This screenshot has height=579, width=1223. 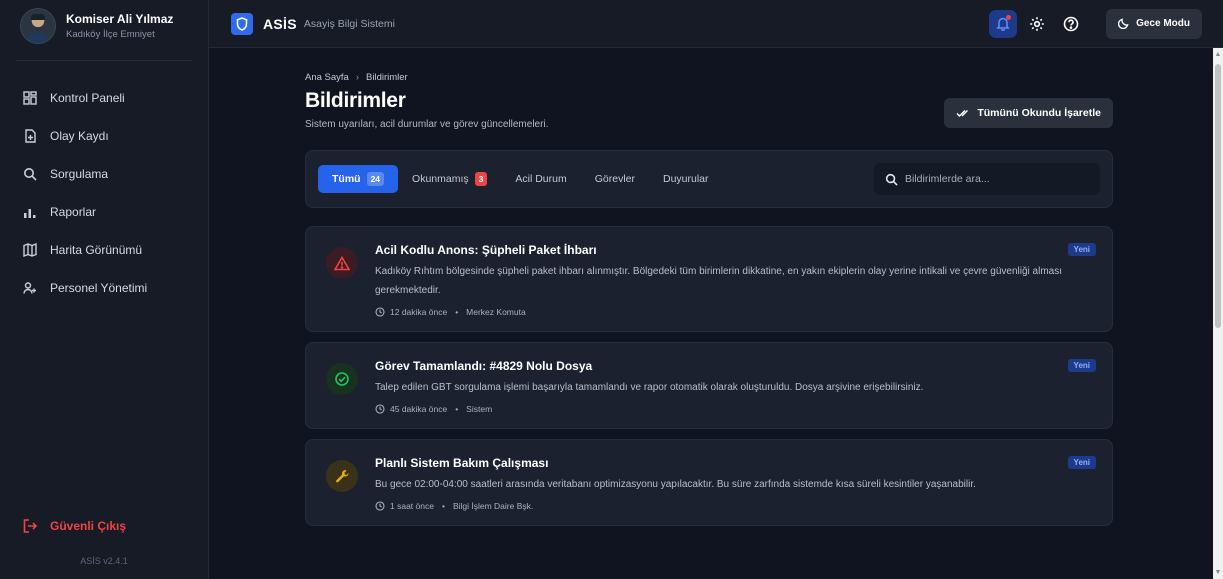 What do you see at coordinates (30, 288) in the screenshot?
I see `users-icon` at bounding box center [30, 288].